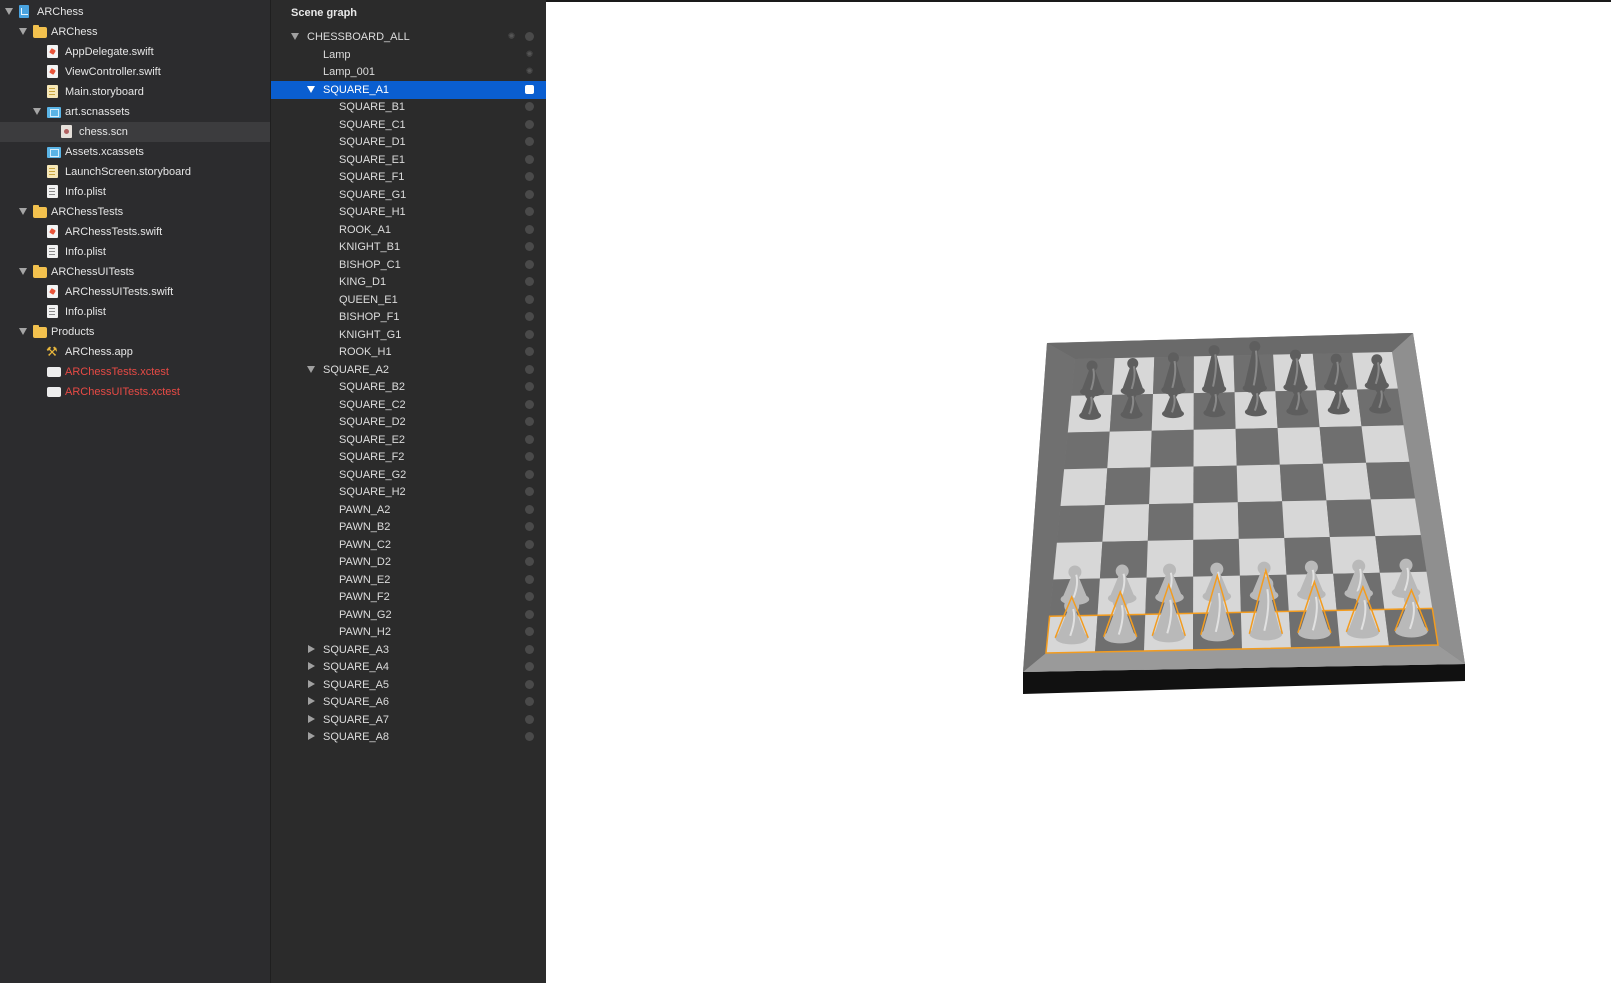  What do you see at coordinates (73, 332) in the screenshot?
I see `navigator-item-label: Products` at bounding box center [73, 332].